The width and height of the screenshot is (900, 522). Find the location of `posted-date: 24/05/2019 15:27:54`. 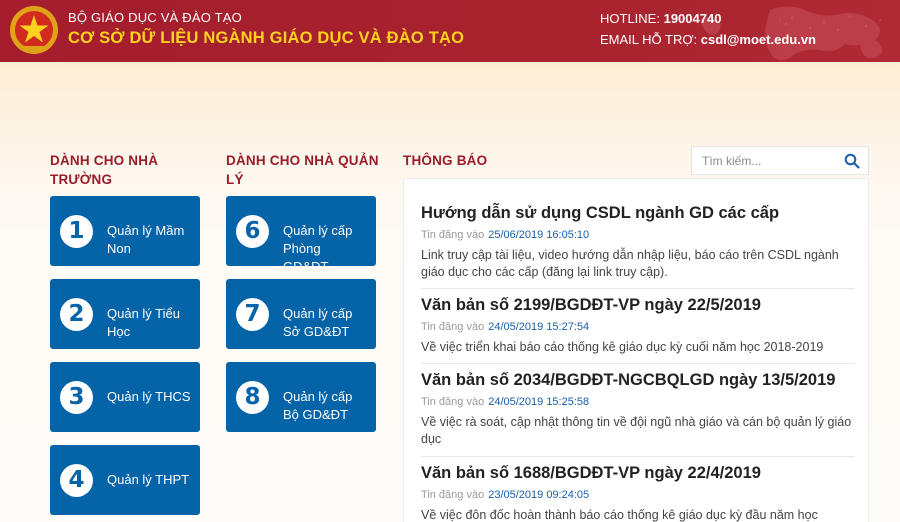

posted-date: 24/05/2019 15:27:54 is located at coordinates (539, 327).